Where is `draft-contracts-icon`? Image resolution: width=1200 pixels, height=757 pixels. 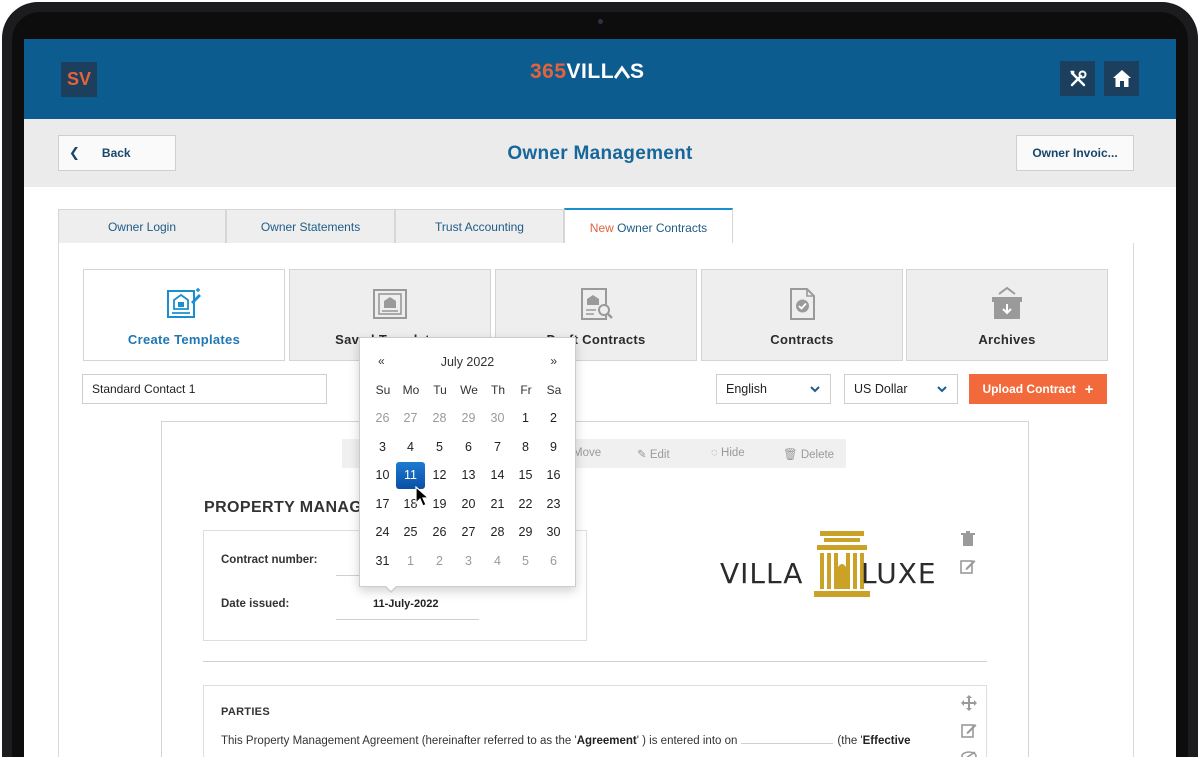
draft-contracts-icon is located at coordinates (596, 304).